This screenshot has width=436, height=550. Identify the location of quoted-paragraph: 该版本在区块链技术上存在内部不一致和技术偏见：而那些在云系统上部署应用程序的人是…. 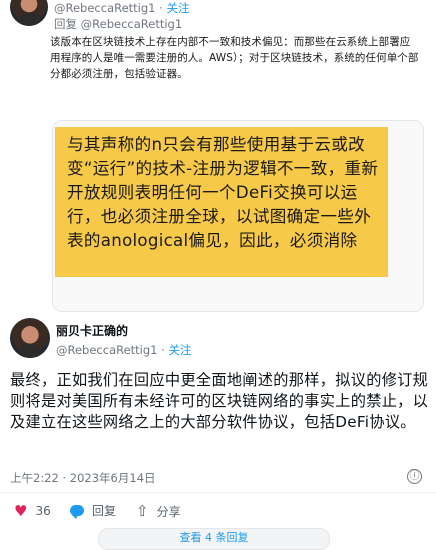
(234, 58).